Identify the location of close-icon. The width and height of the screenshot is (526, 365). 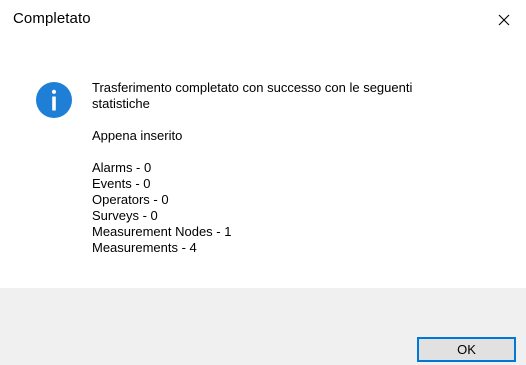
(504, 20).